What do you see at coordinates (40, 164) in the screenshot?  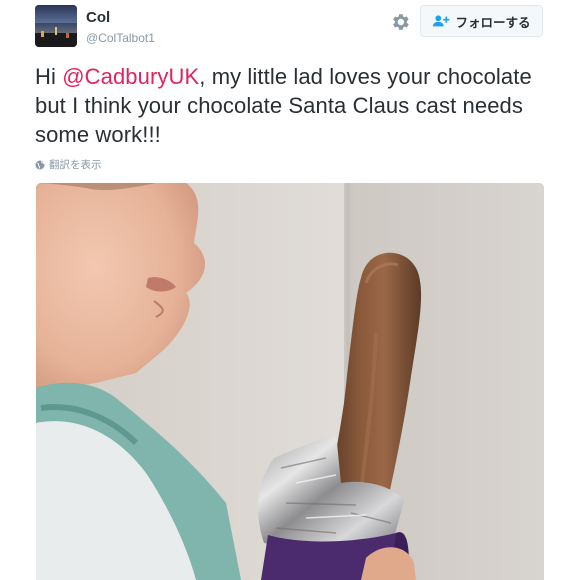 I see `globe-icon` at bounding box center [40, 164].